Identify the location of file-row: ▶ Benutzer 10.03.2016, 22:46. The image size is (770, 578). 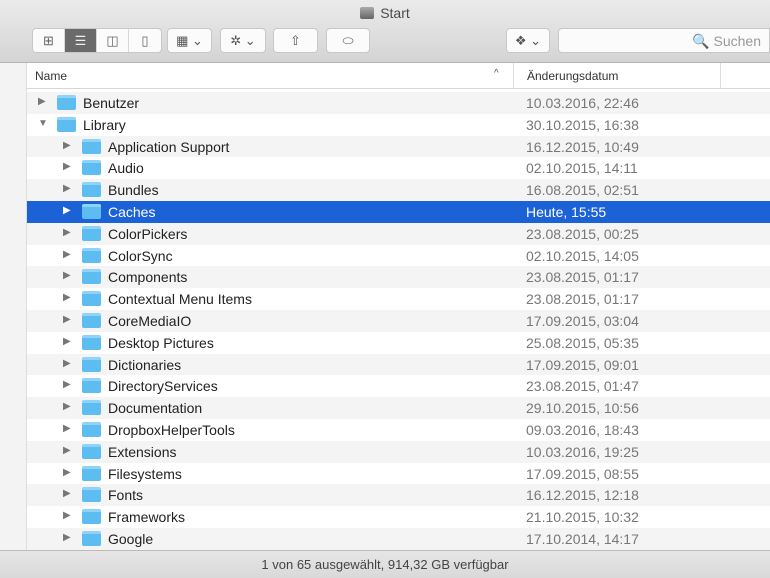
(398, 103).